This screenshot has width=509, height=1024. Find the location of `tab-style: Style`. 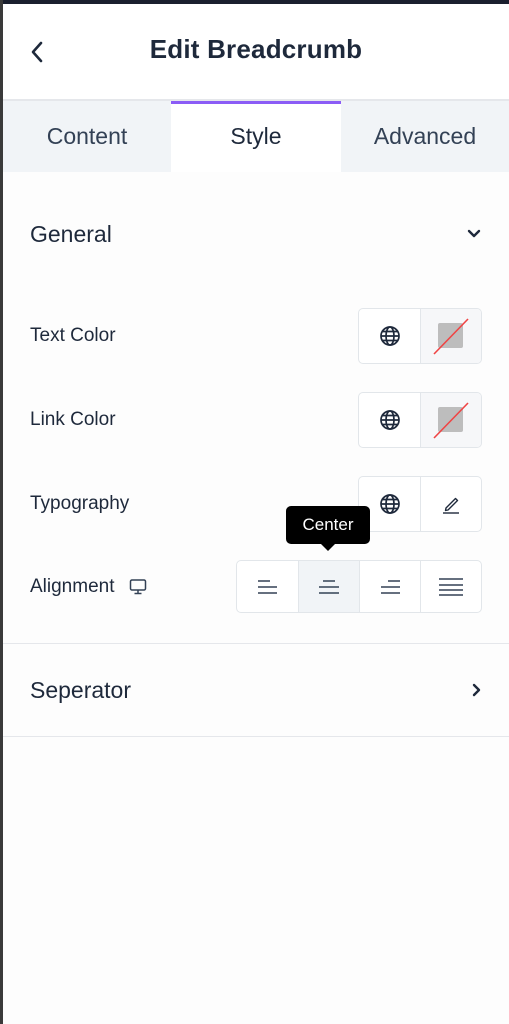

tab-style: Style is located at coordinates (256, 136).